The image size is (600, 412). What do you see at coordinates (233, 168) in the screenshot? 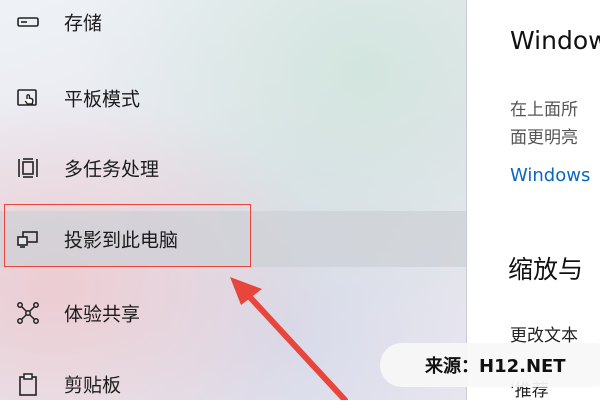
I see `sidebar-item-multitasking: 多任务处理` at bounding box center [233, 168].